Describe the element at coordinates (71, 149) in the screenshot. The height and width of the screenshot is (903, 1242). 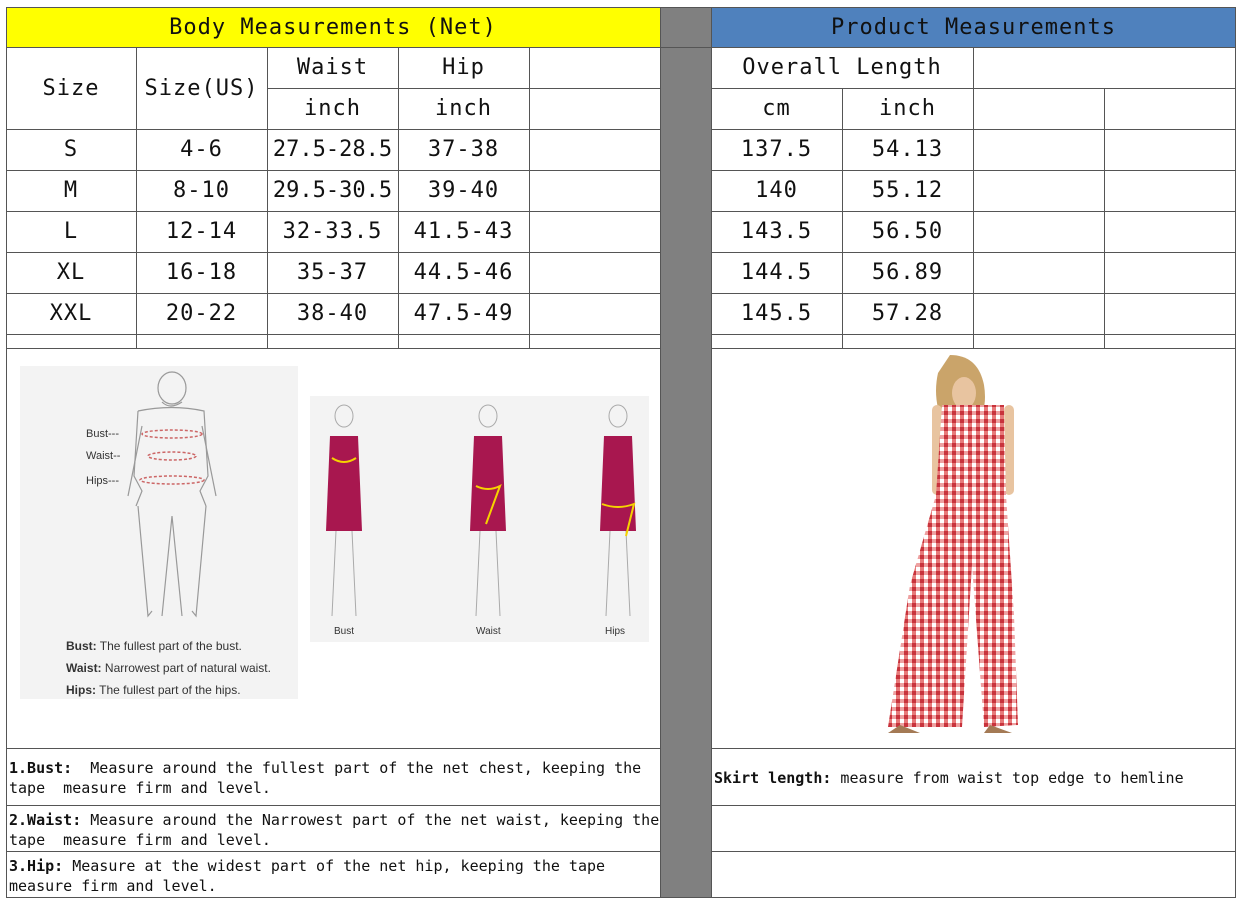
I see `size-cell: S` at that location.